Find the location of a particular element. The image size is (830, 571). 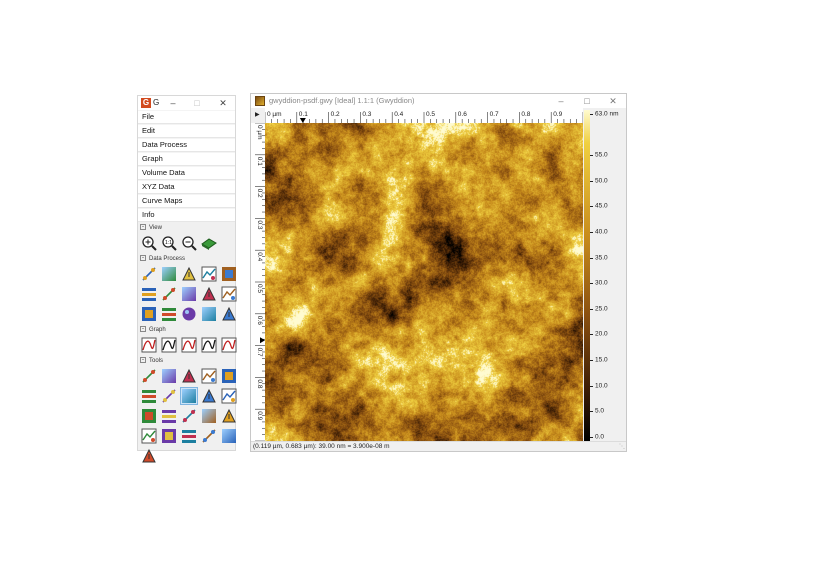

section-data-process-label: Data Process is located at coordinates (167, 259).